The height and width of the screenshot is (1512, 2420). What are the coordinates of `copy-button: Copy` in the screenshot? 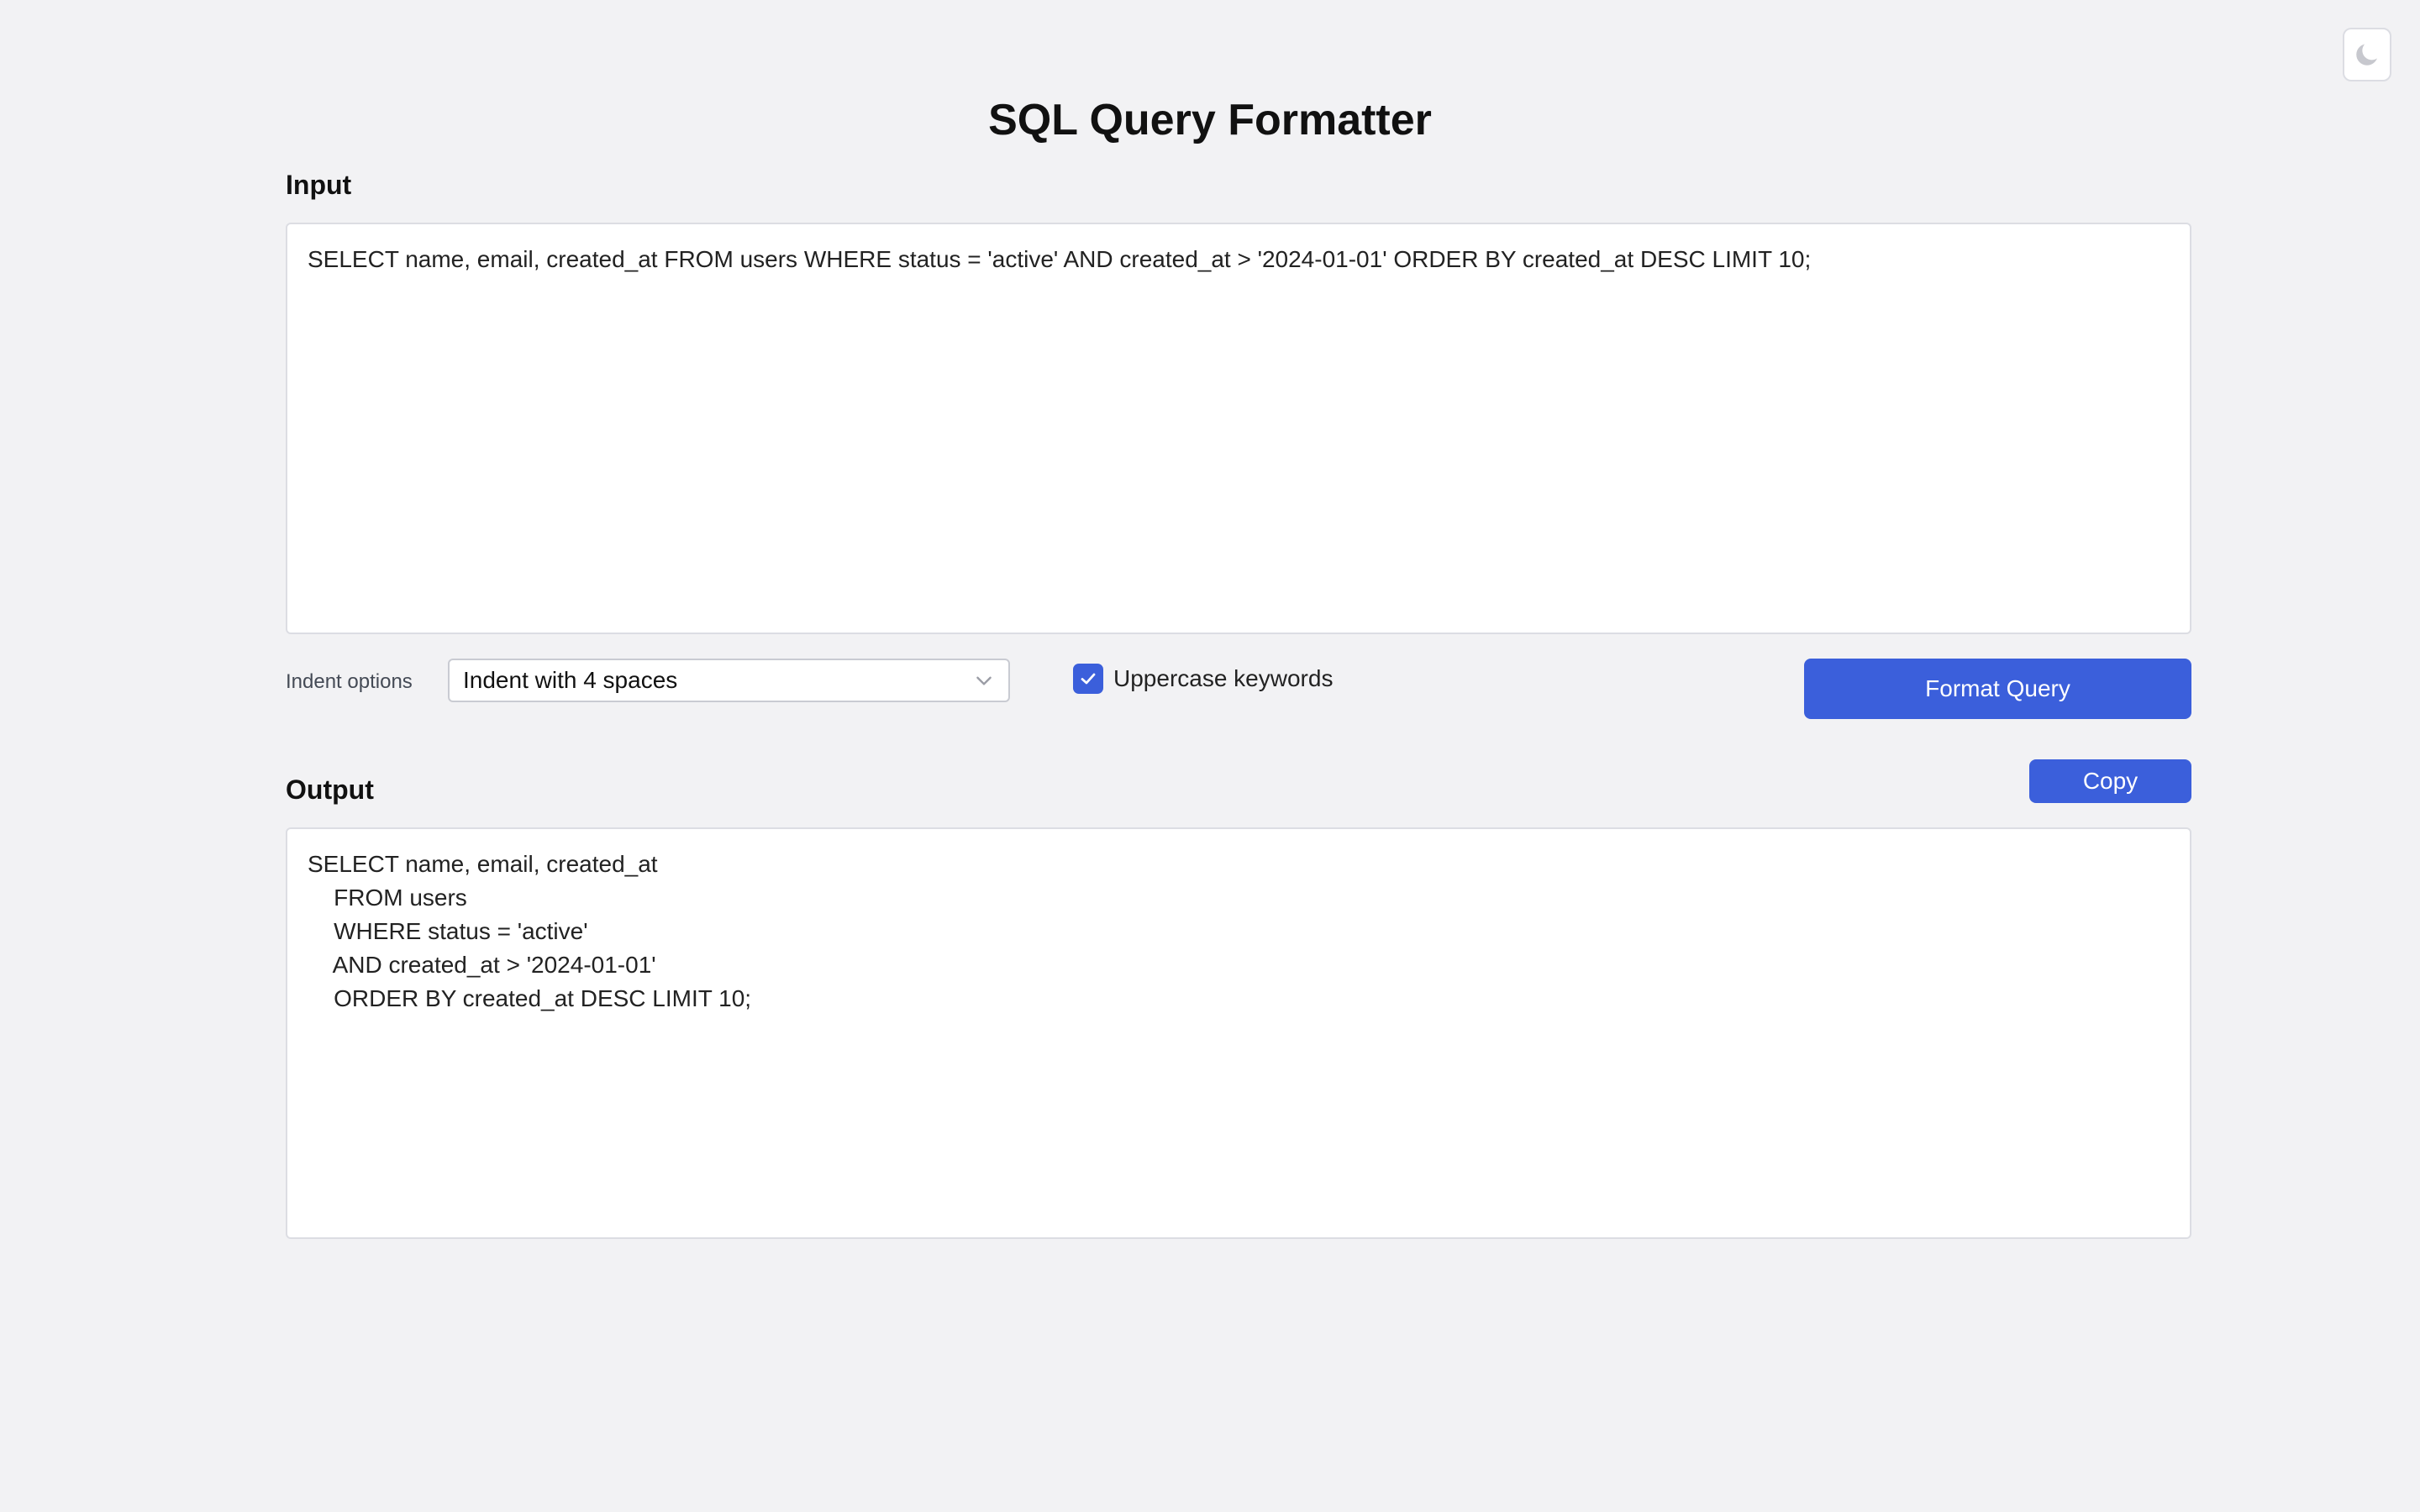 It's located at (2110, 781).